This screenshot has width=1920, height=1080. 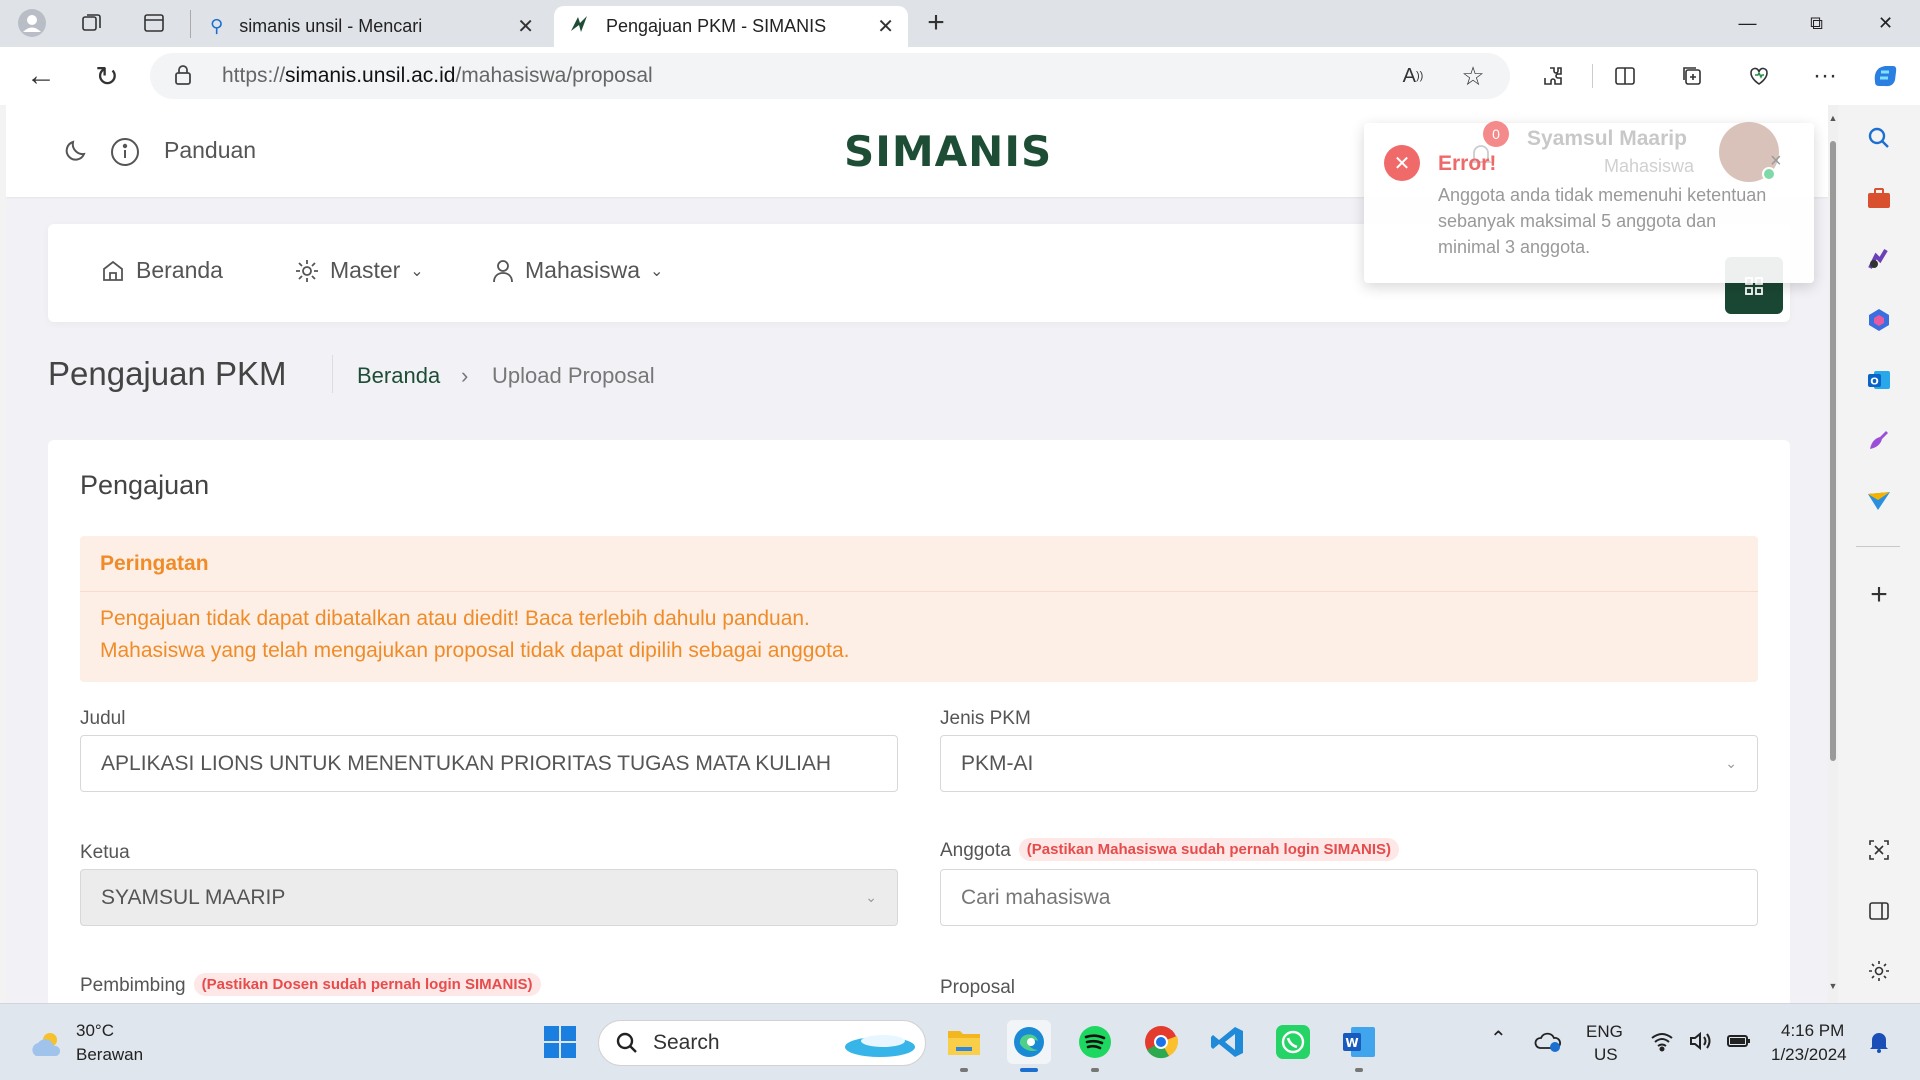 I want to click on minimize-icon: —, so click(x=1747, y=23).